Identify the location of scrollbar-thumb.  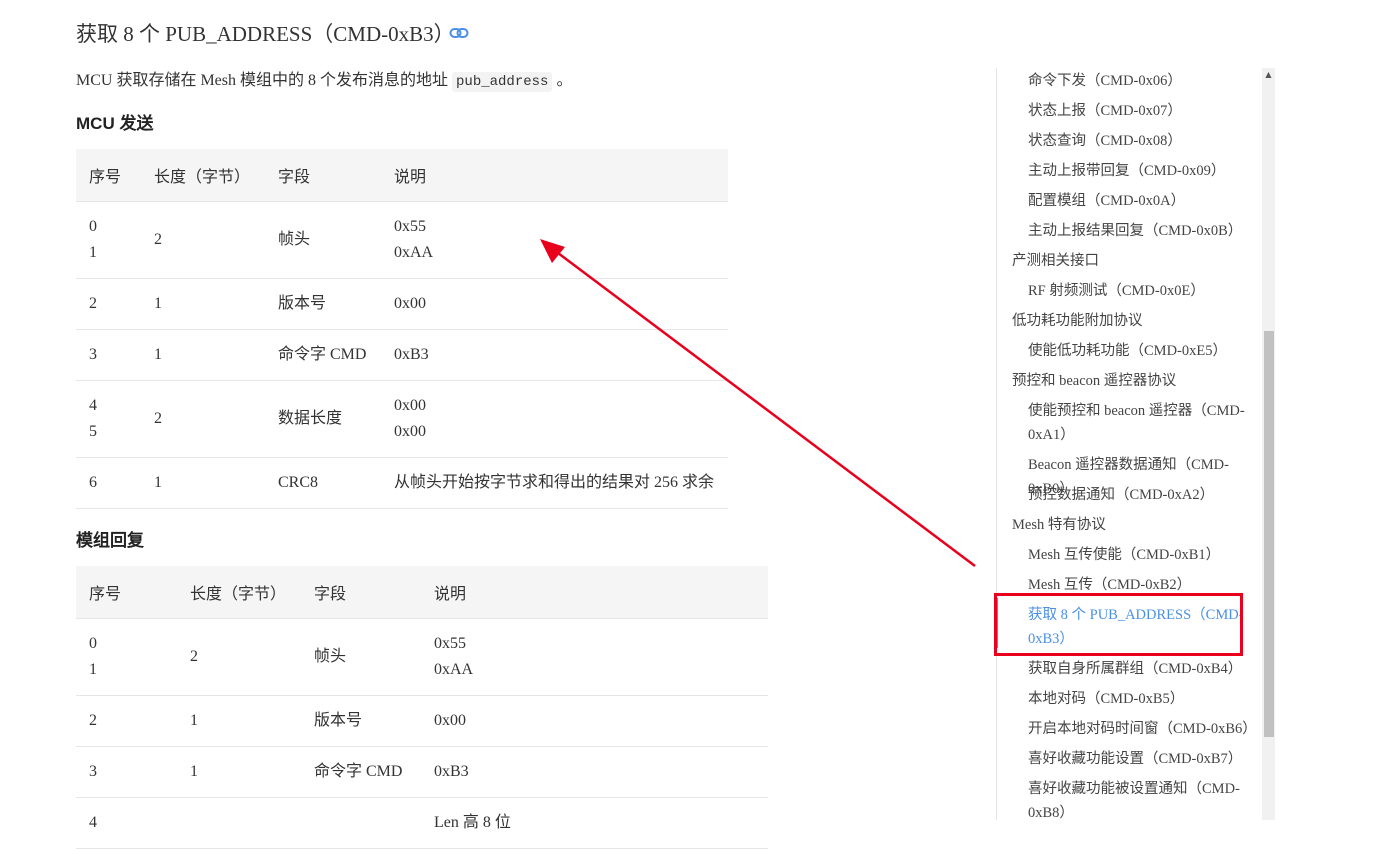
(1269, 534).